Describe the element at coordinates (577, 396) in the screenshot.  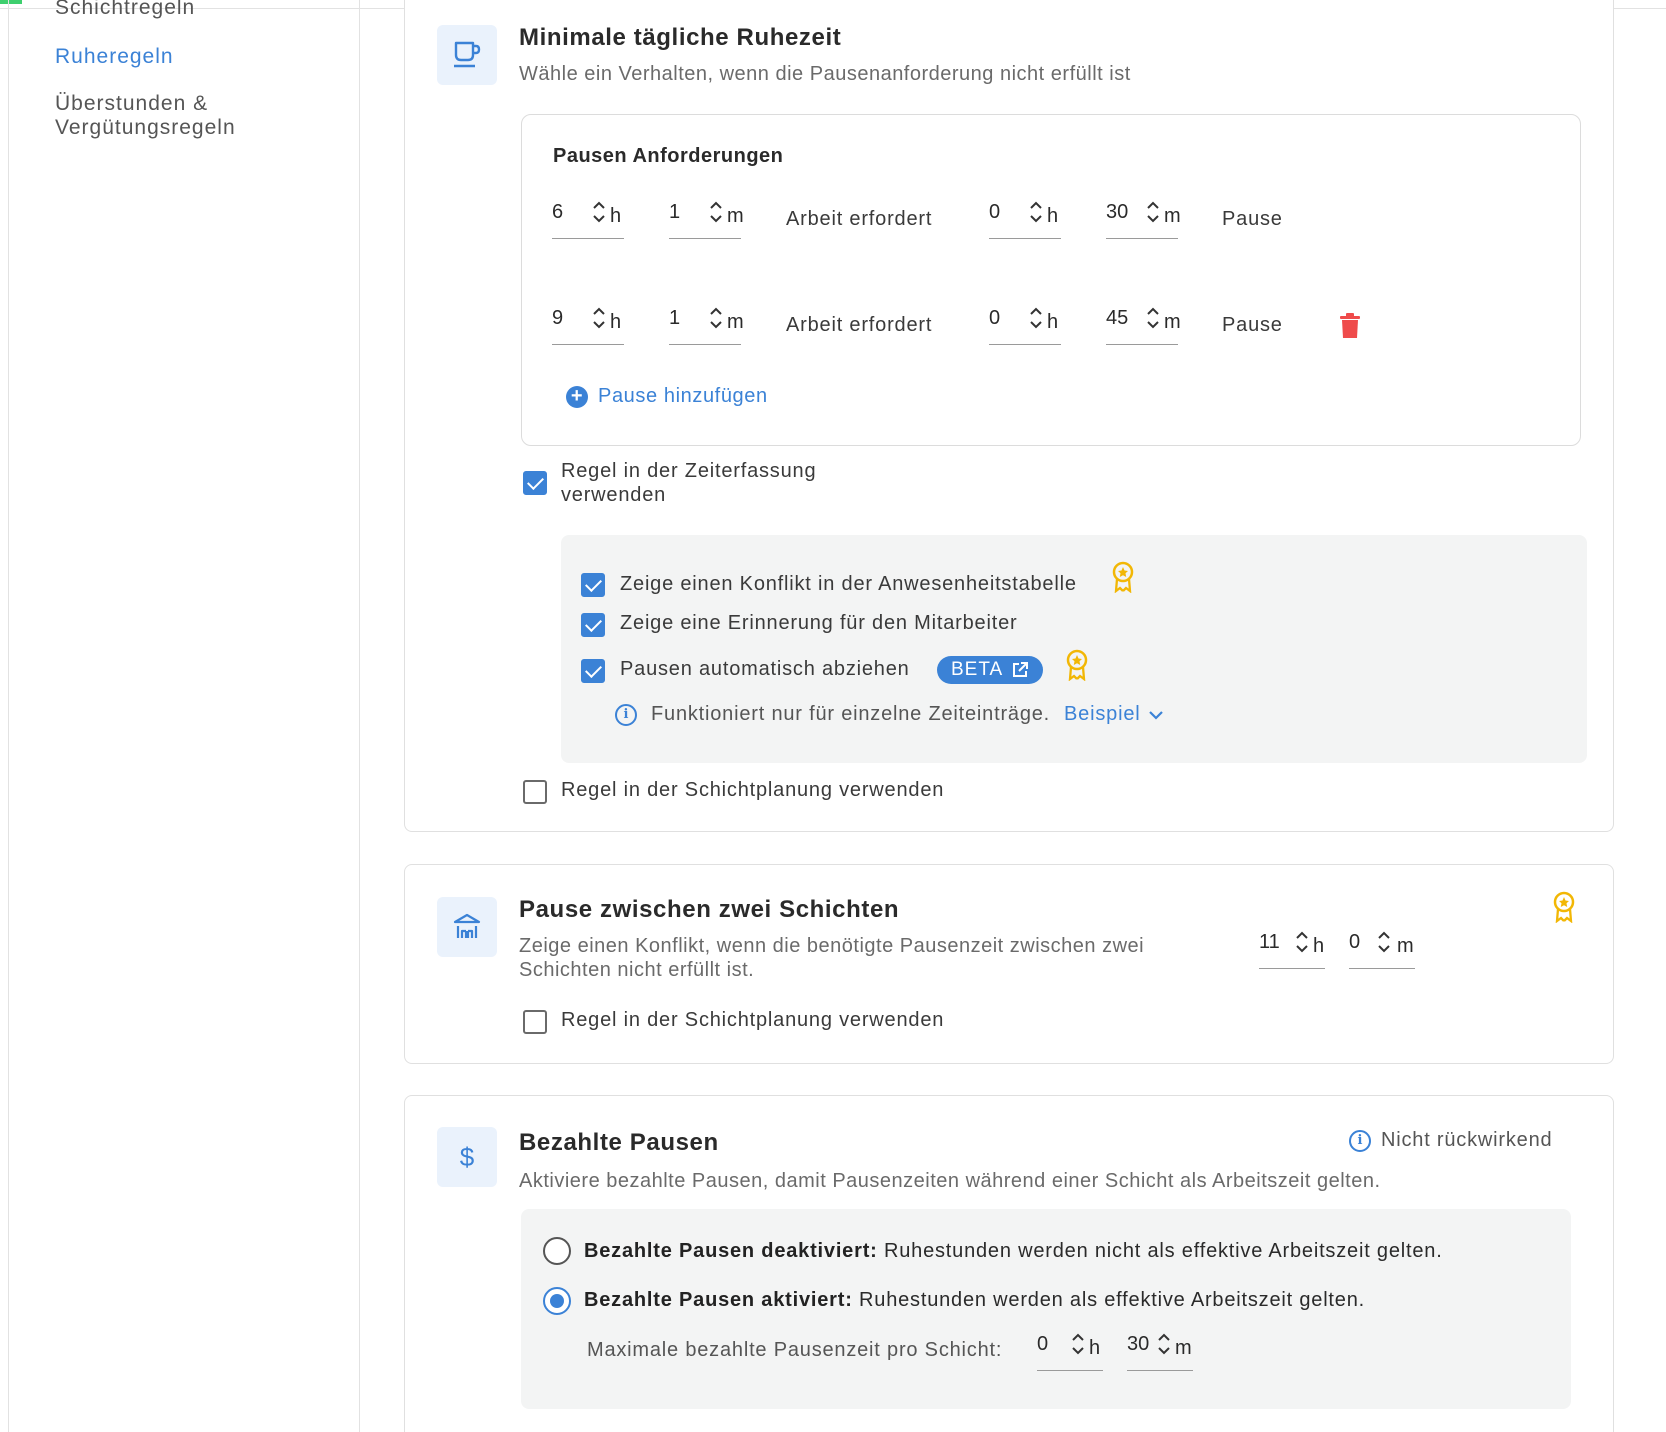
I see `plus-circle-icon: +` at that location.